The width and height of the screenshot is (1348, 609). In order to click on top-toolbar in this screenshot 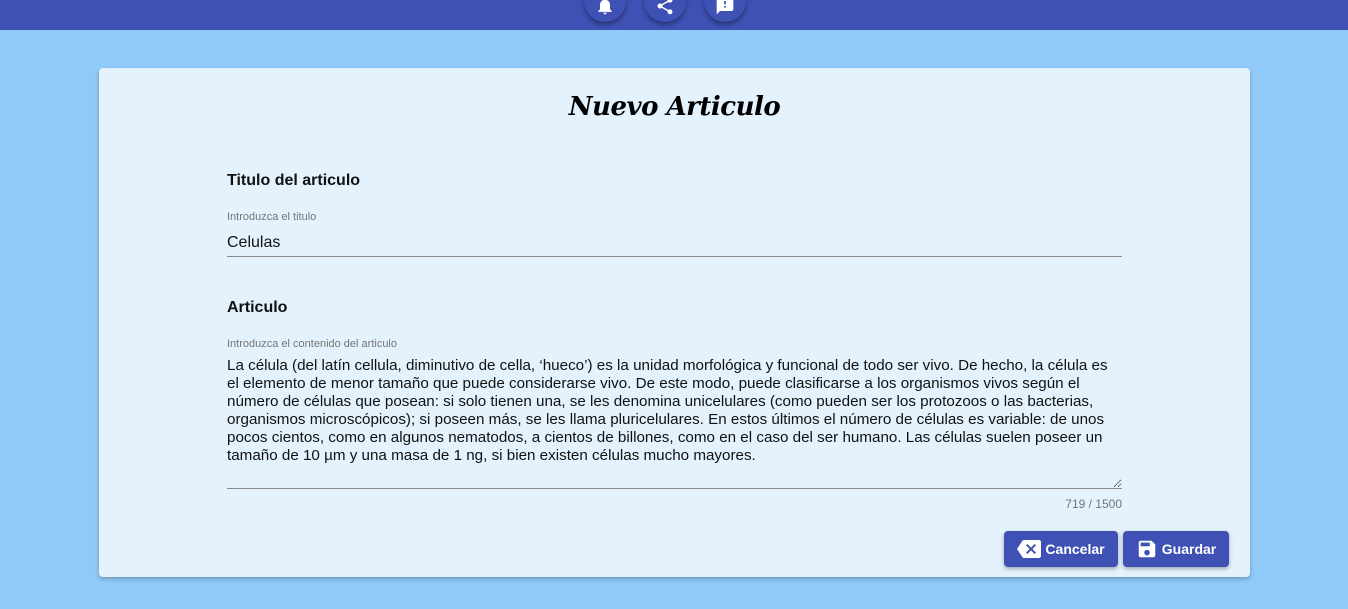, I will do `click(674, 15)`.